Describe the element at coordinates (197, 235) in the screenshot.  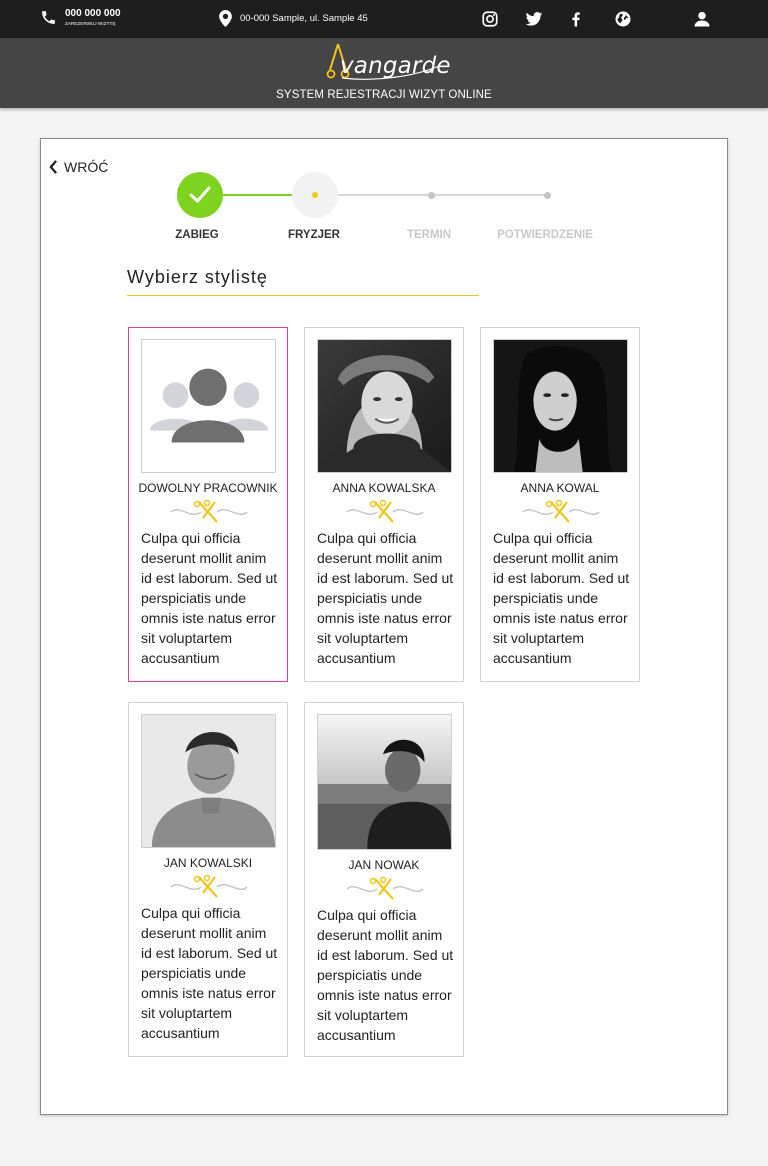
I see `step-label: ZABIEG` at that location.